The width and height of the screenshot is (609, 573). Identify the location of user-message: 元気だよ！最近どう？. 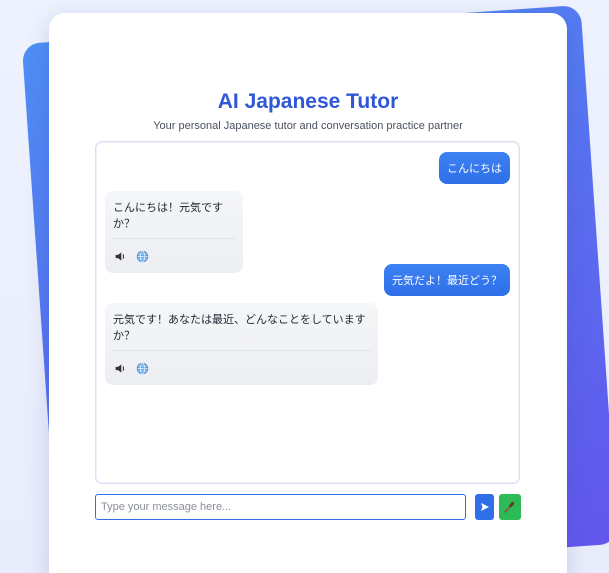
(447, 280).